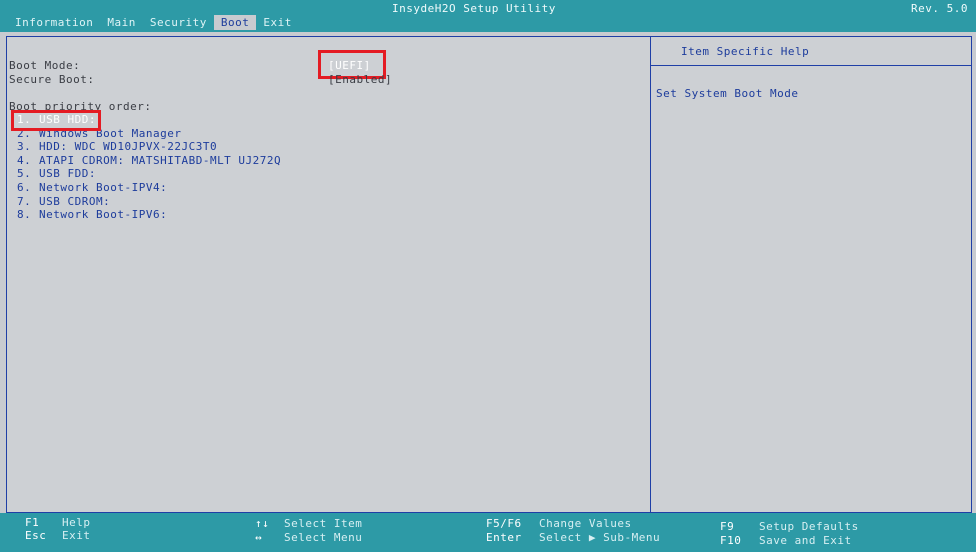 The width and height of the screenshot is (976, 552). I want to click on secure-boot-label: Secure Boot:, so click(52, 79).